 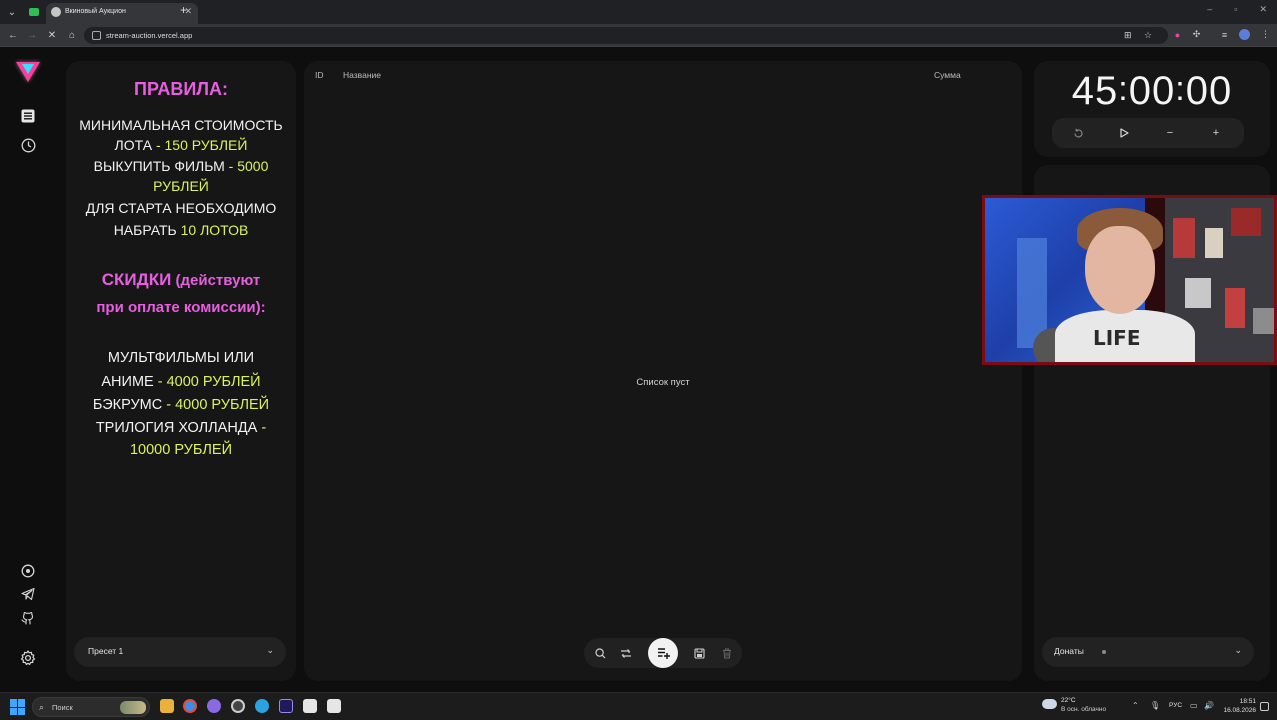 What do you see at coordinates (362, 75) in the screenshot?
I see `column-header-name: Название` at bounding box center [362, 75].